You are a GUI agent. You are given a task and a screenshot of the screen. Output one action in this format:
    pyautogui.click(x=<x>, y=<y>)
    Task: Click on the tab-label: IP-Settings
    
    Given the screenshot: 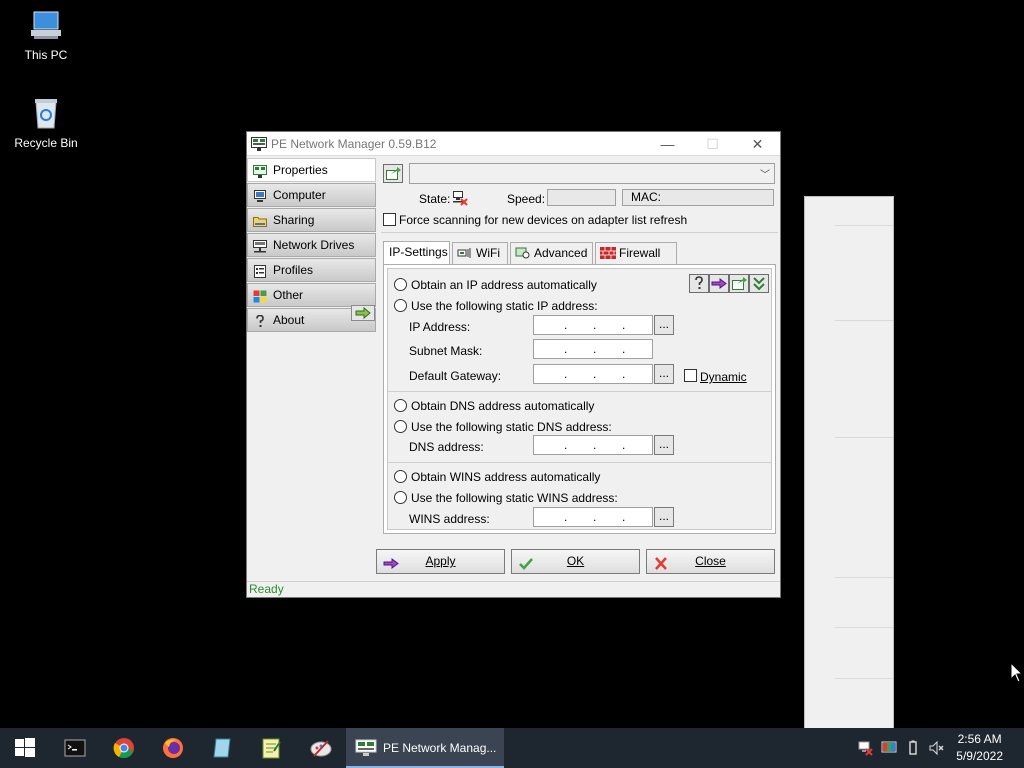 What is the action you would take?
    pyautogui.click(x=418, y=252)
    